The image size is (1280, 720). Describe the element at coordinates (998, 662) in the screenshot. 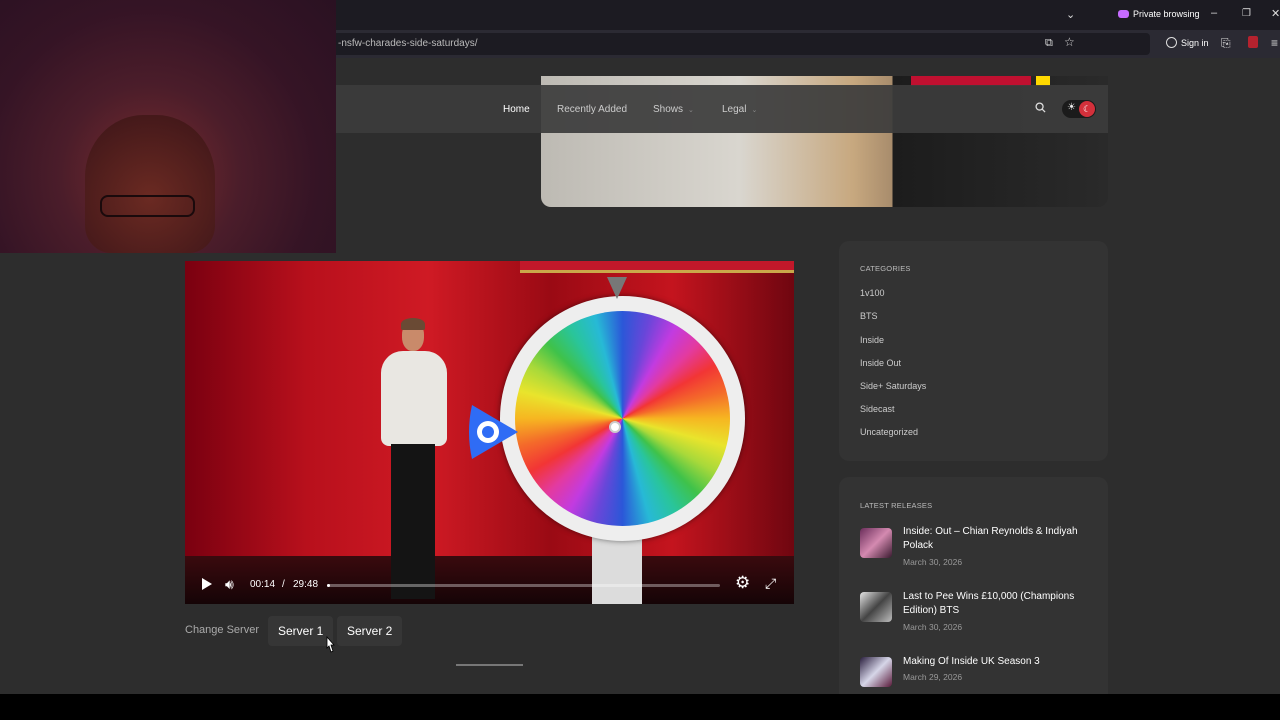

I see `release-title: Making Of Inside UK Season 3` at that location.